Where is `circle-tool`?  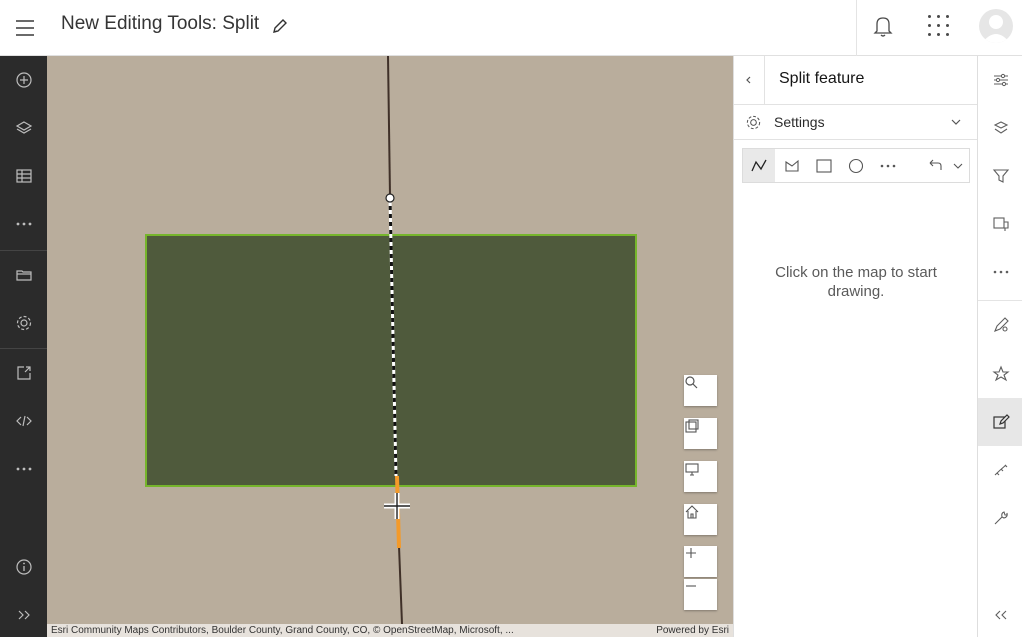
circle-tool is located at coordinates (856, 165).